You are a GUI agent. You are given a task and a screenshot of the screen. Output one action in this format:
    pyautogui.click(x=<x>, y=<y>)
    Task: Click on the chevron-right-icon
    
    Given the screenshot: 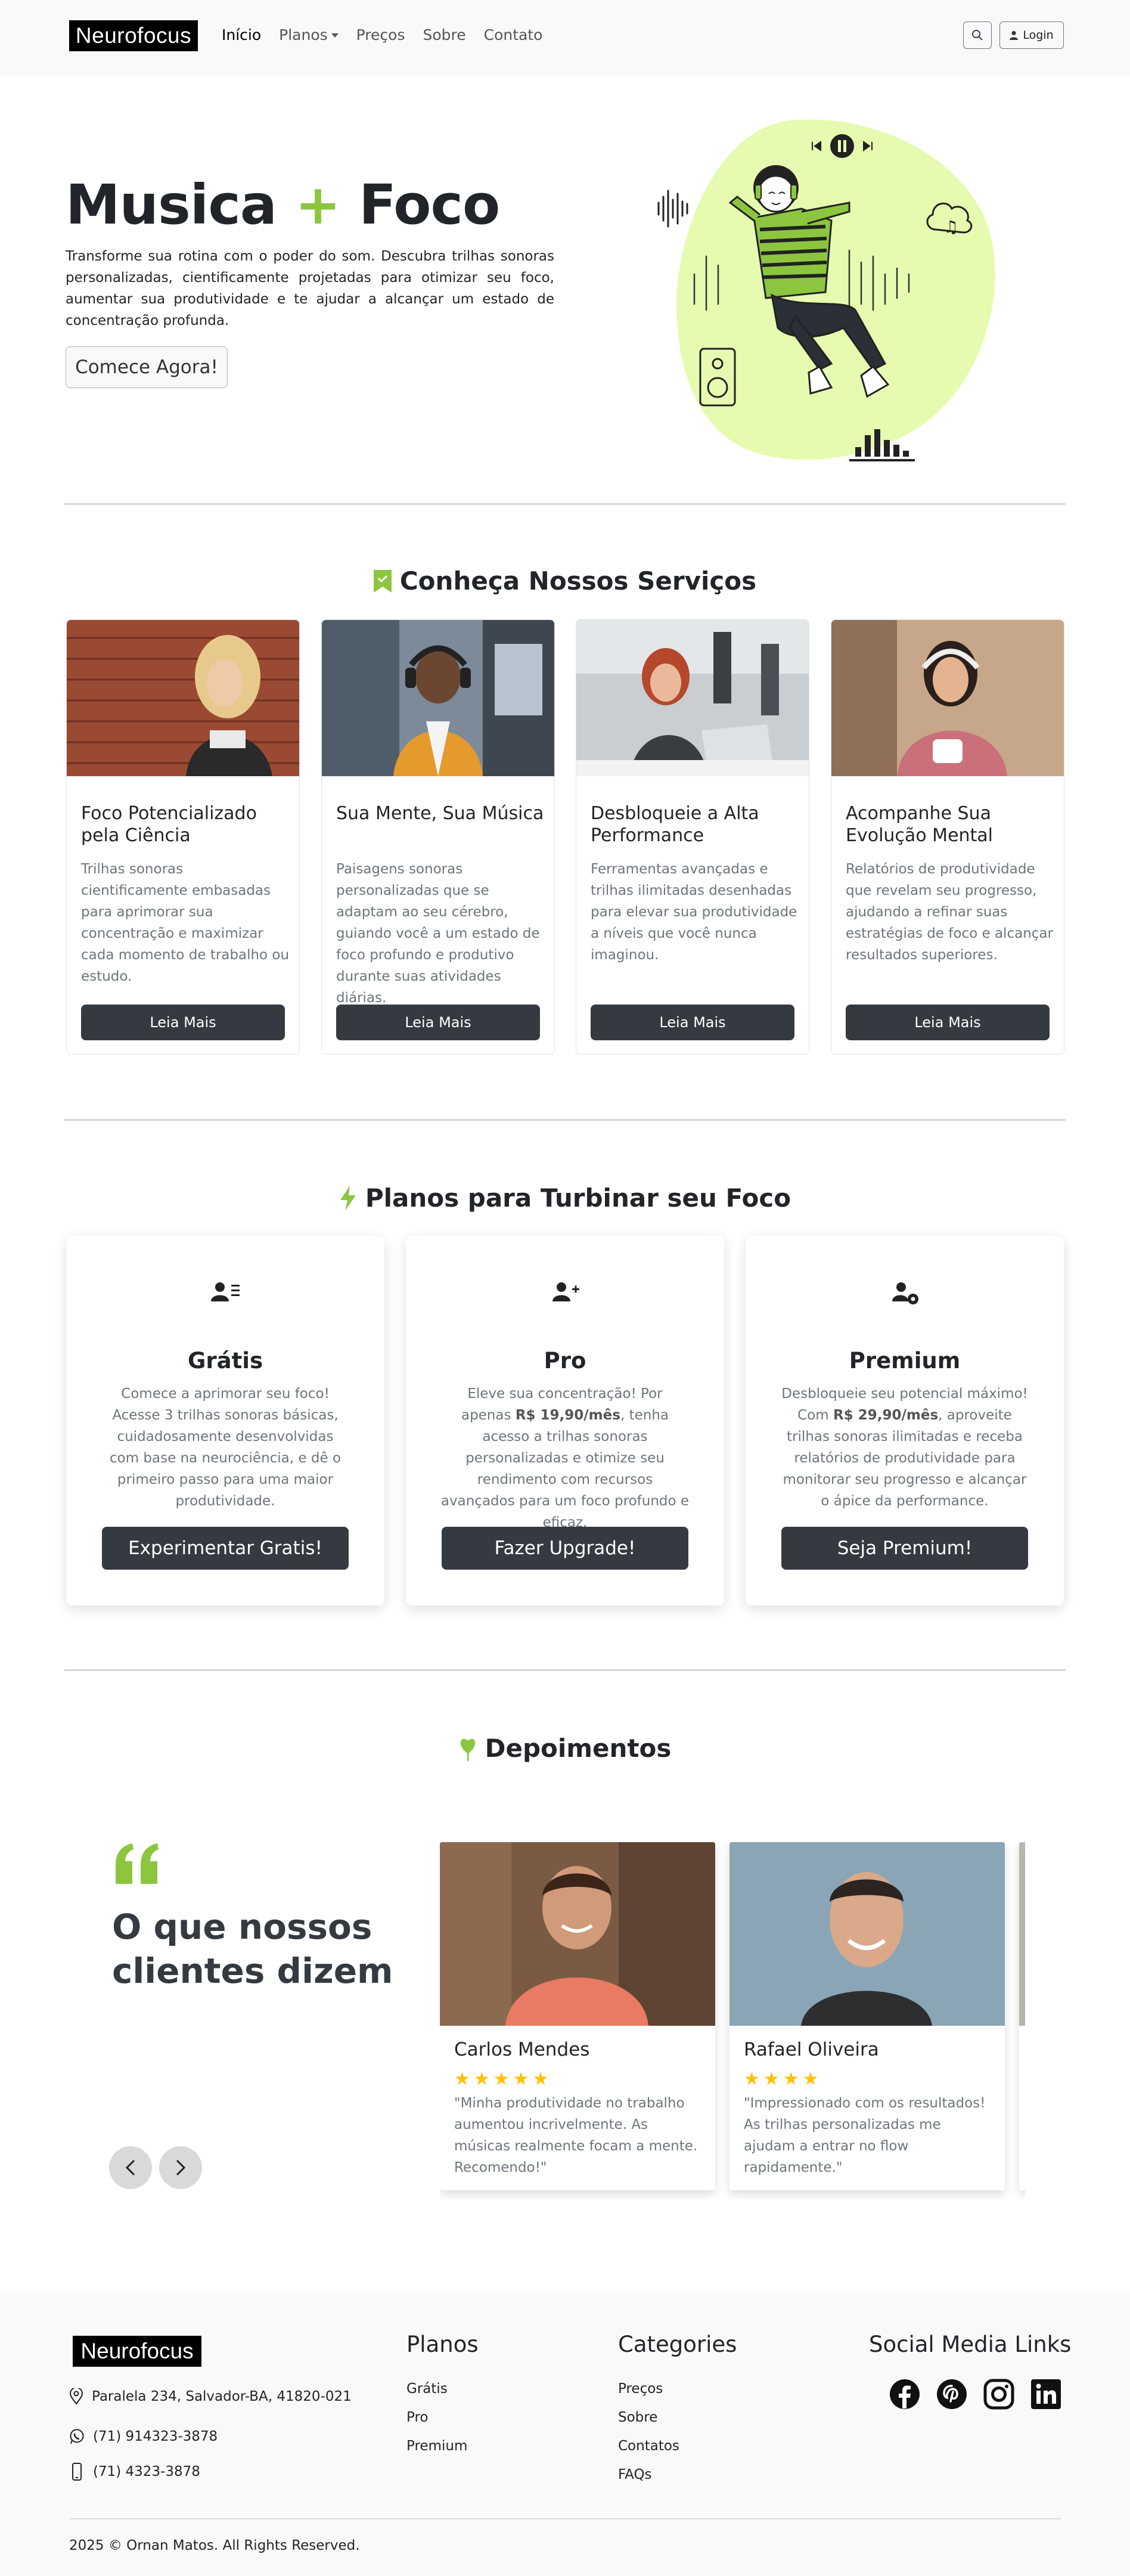 What is the action you would take?
    pyautogui.click(x=181, y=2167)
    